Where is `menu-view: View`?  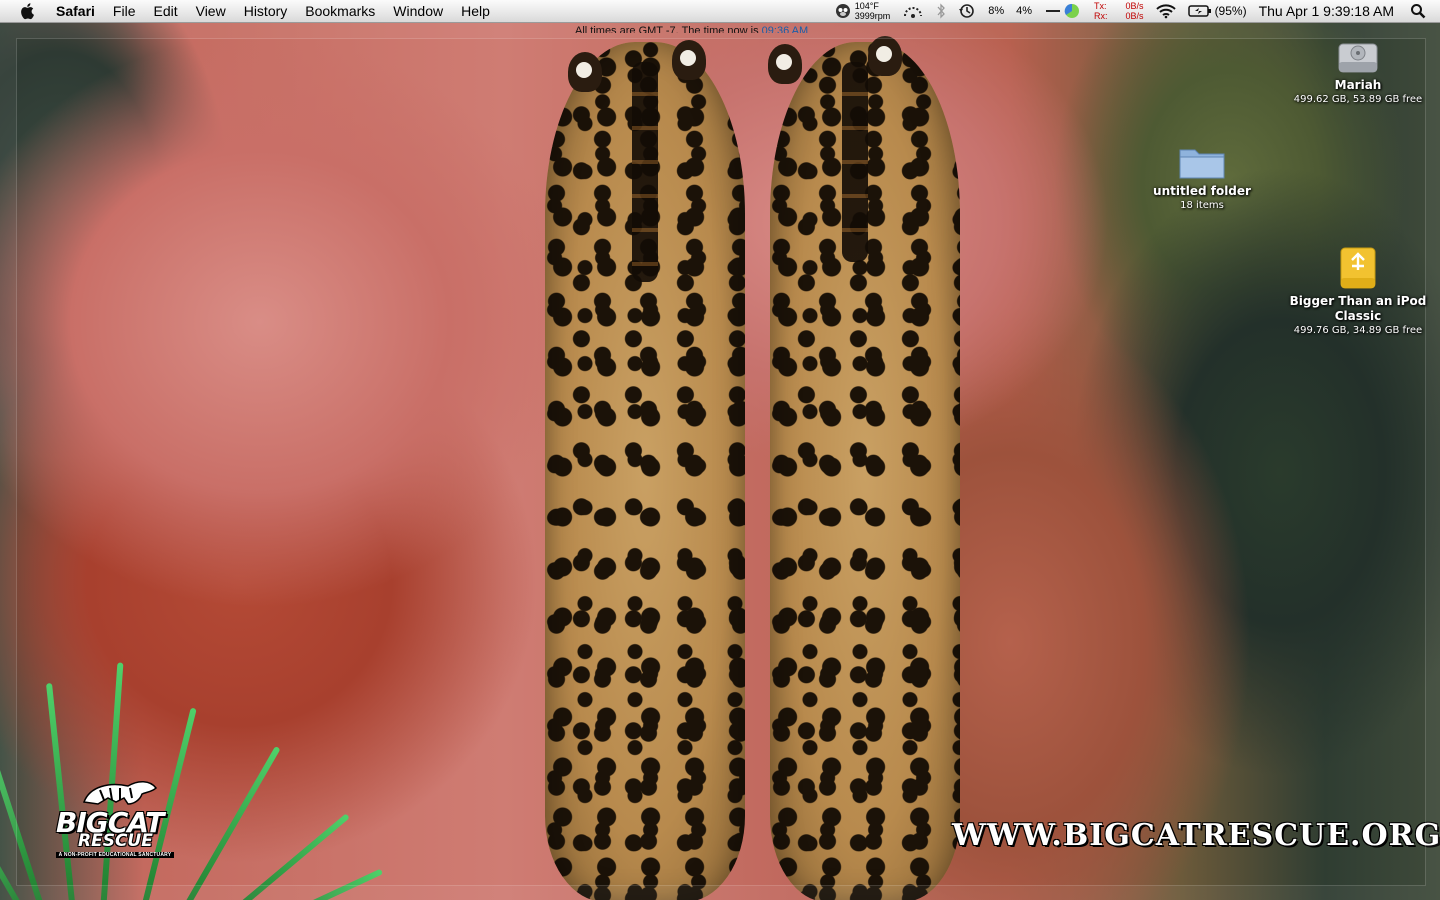
menu-view: View is located at coordinates (211, 11).